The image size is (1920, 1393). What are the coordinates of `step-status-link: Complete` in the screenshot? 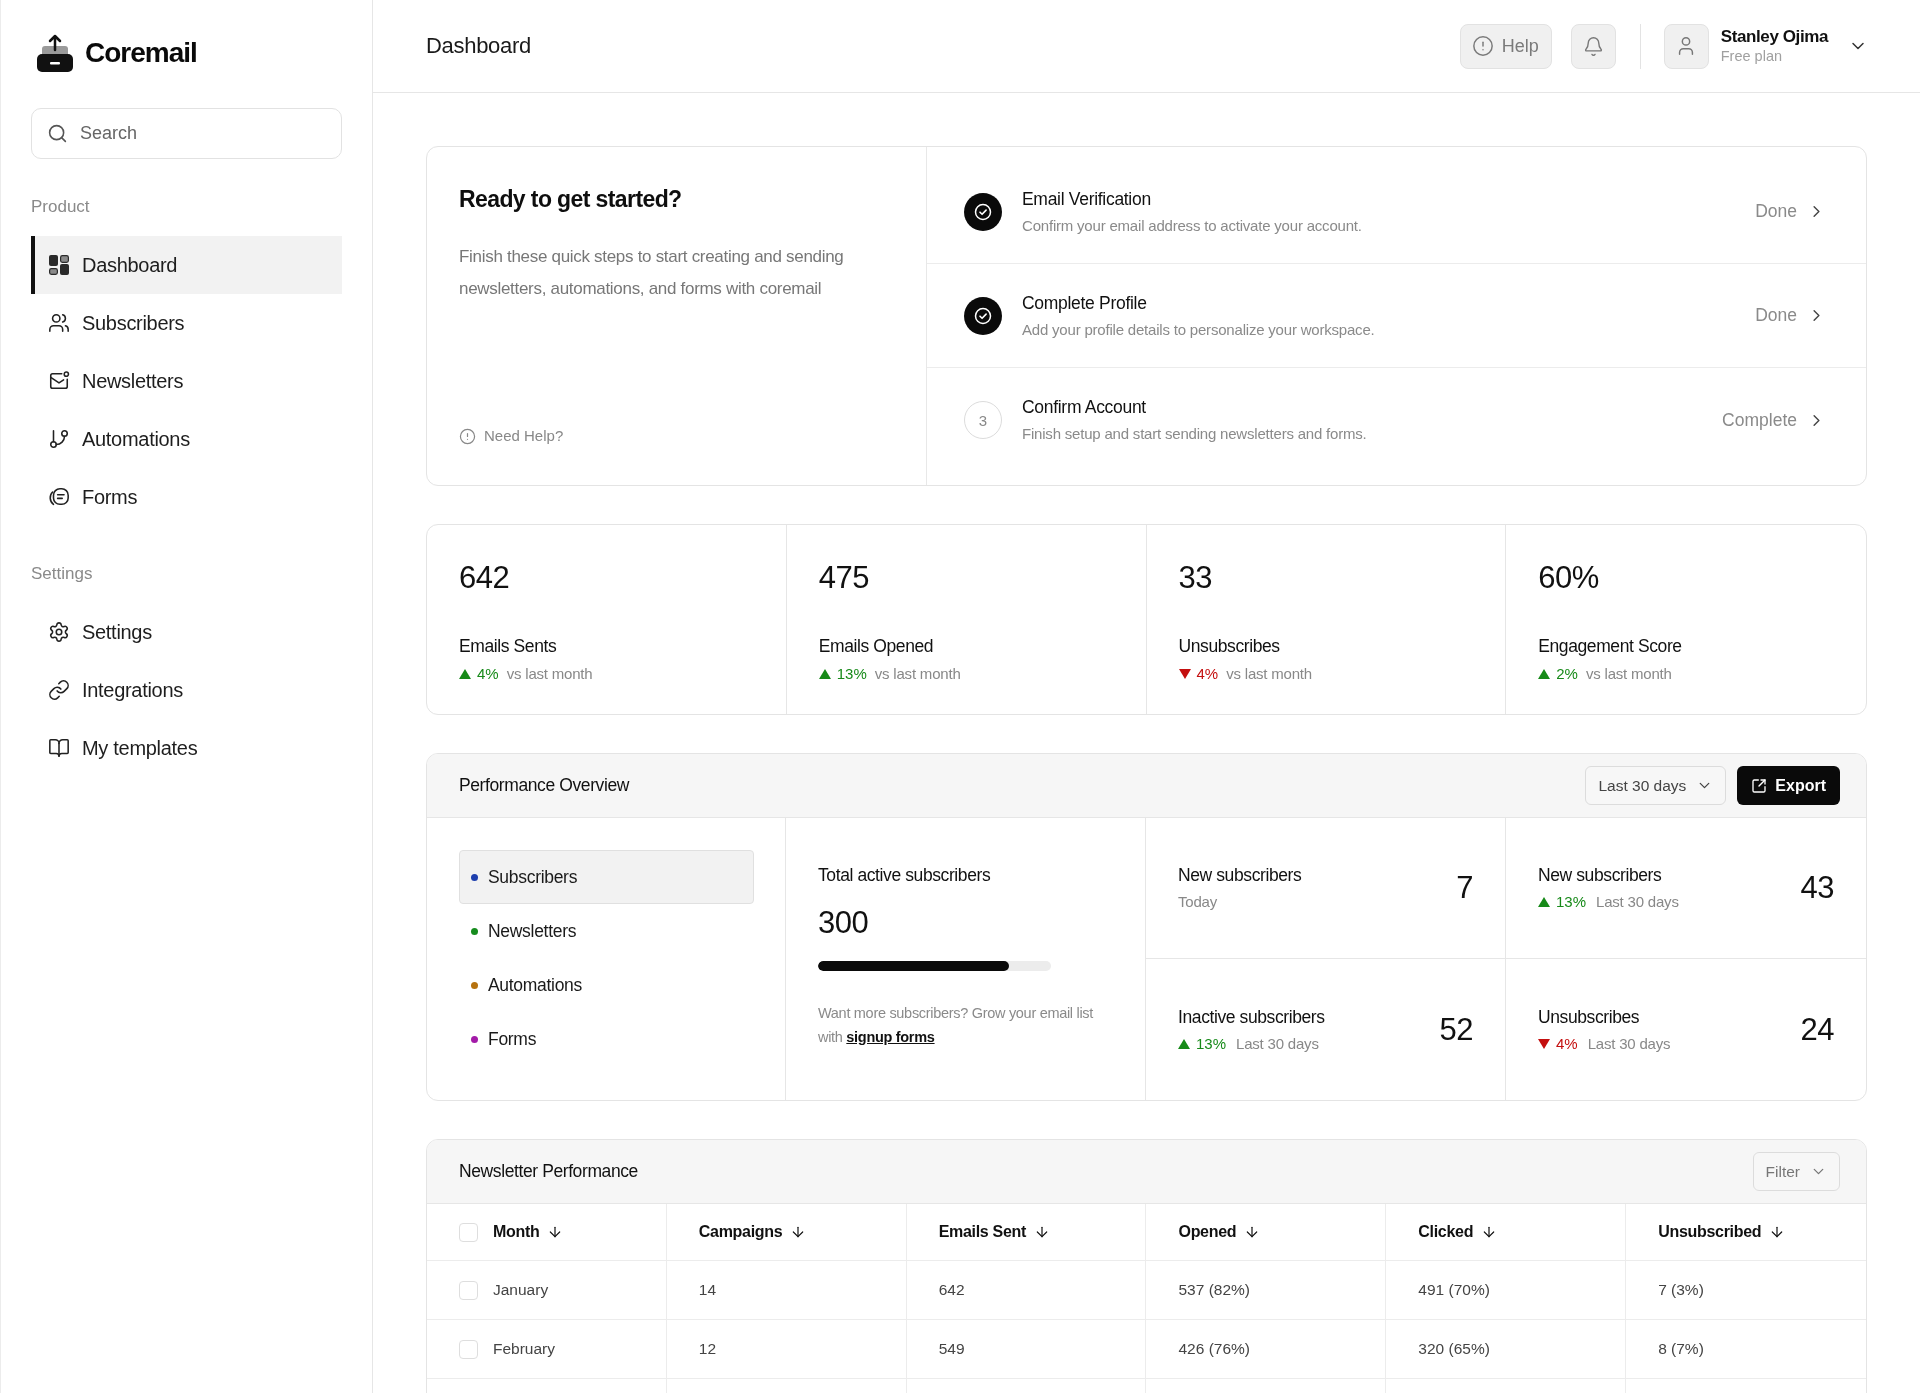 It's located at (1774, 420).